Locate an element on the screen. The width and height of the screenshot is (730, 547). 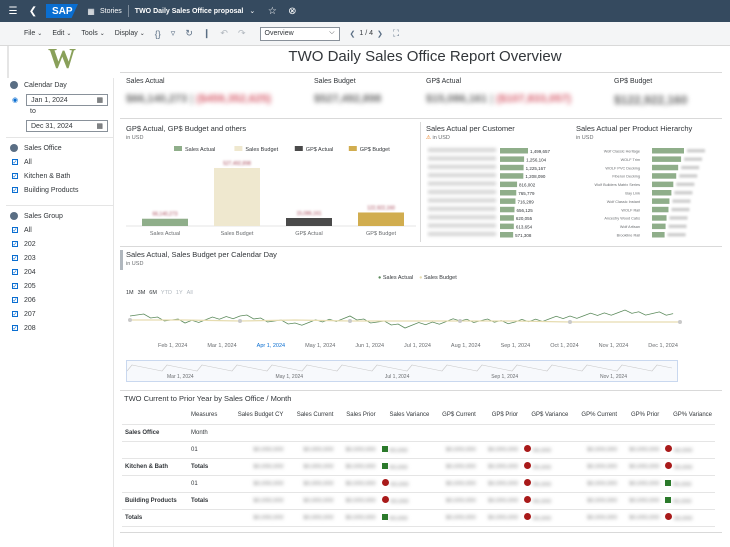
star-icon: ☆ is located at coordinates (272, 11).